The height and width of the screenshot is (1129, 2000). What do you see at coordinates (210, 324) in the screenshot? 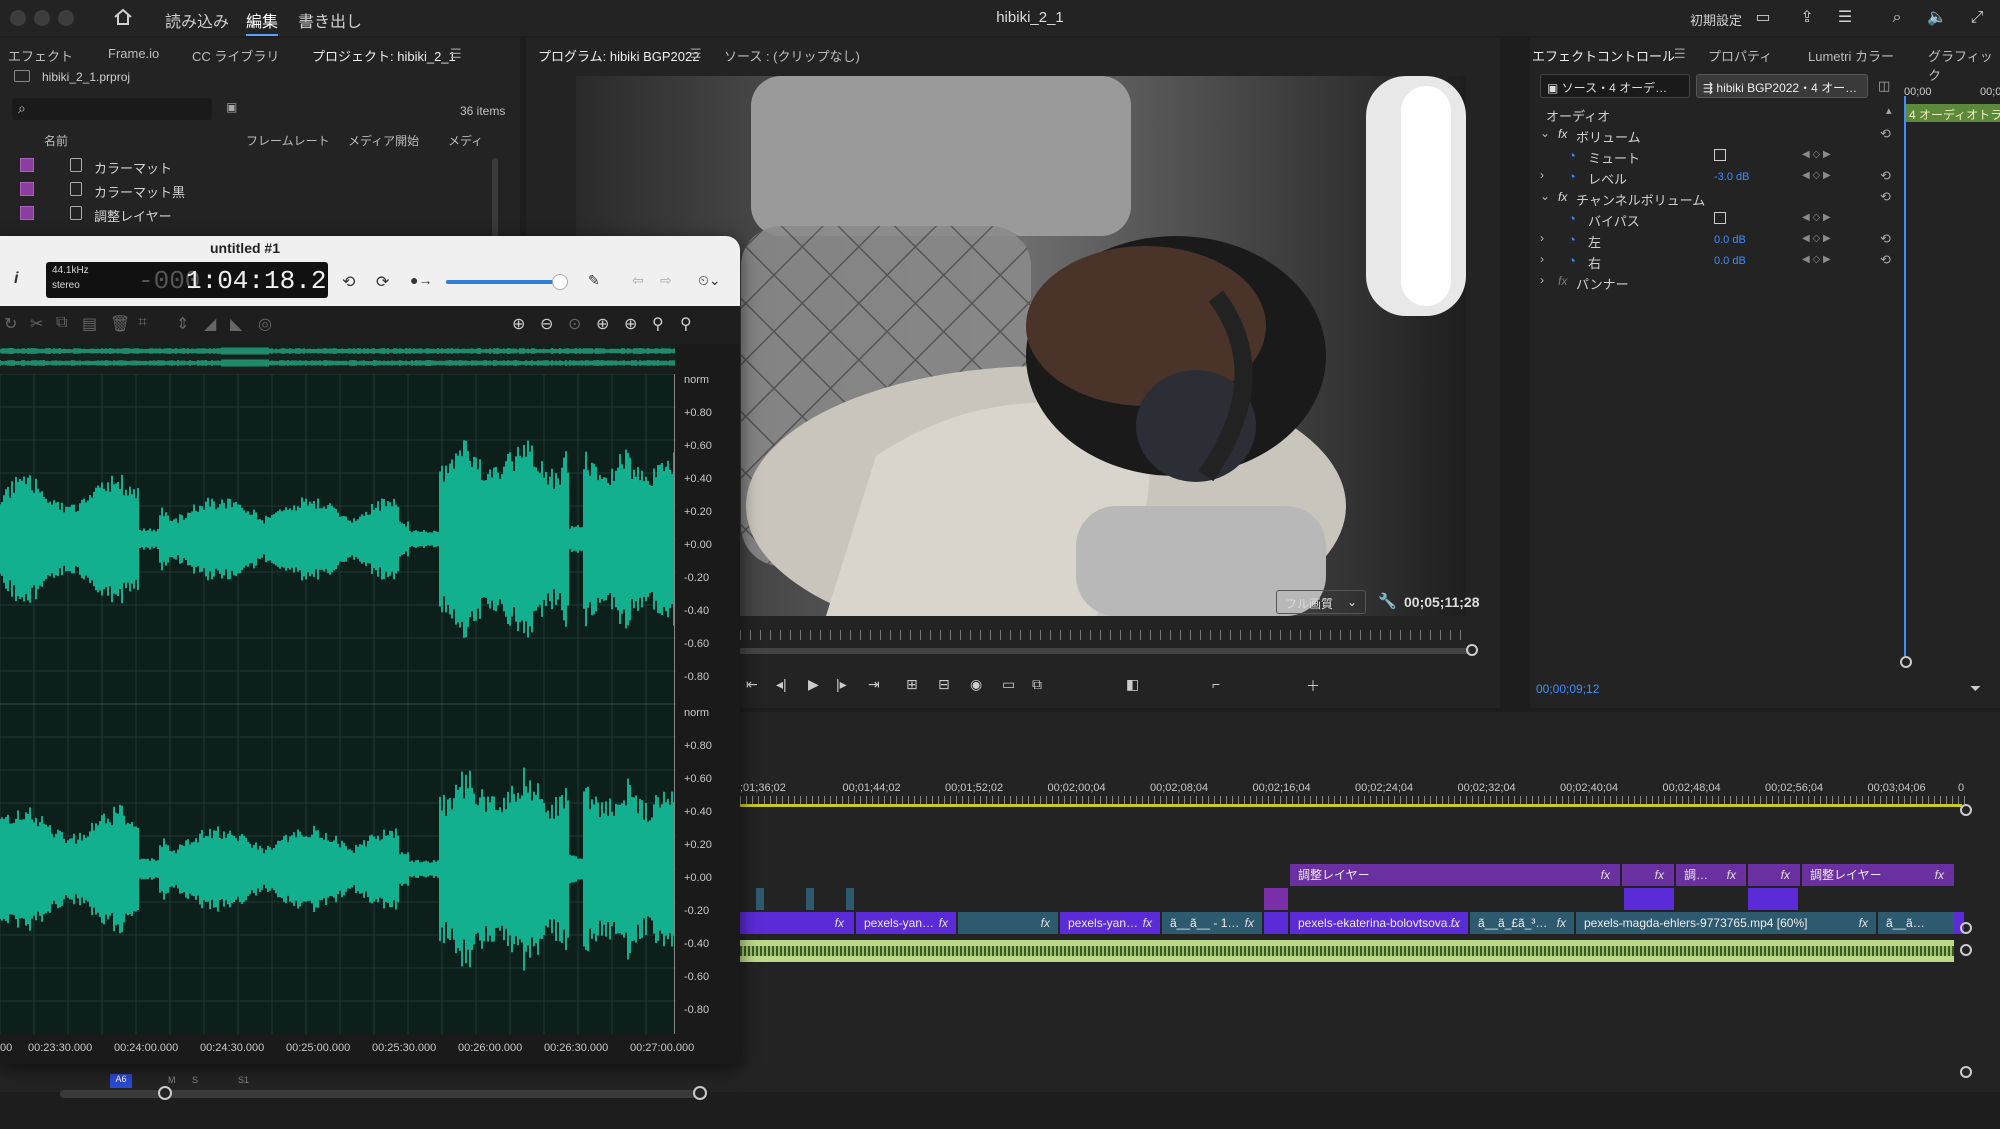
I see `fade-in-icon: ◢` at bounding box center [210, 324].